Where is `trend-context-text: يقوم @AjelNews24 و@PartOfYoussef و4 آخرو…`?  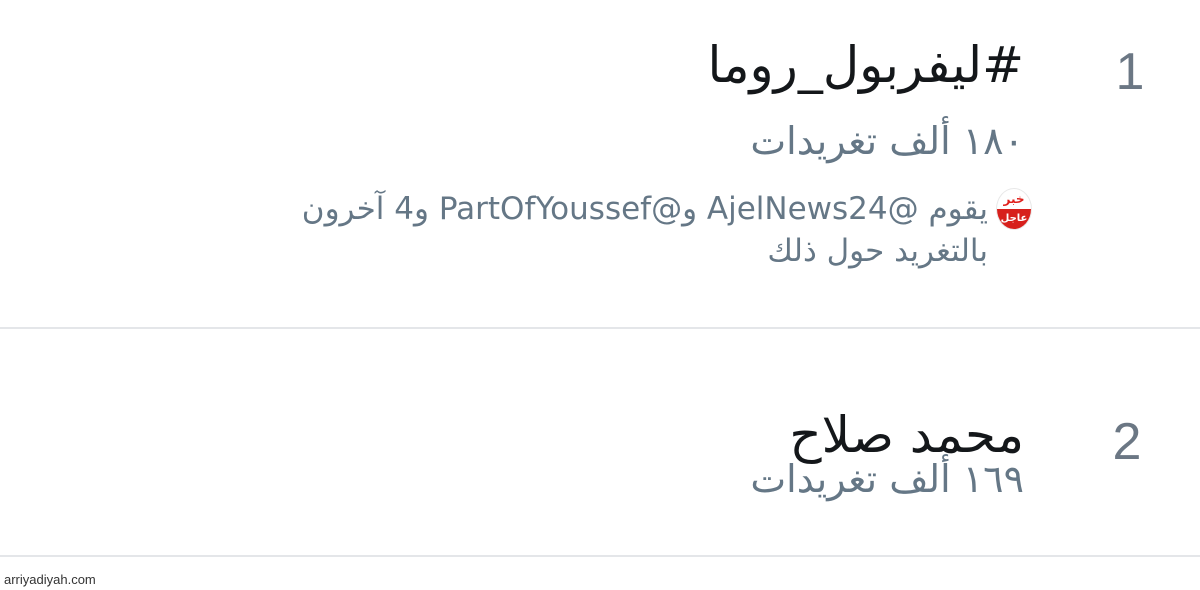
trend-context-text: يقوم @AjelNews24 و@PartOfYoussef و4 آخرو… is located at coordinates (555, 230).